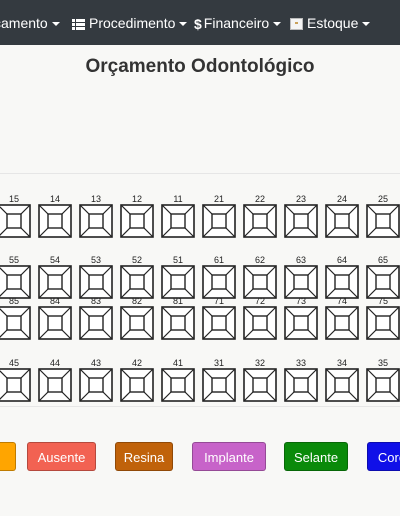 This screenshot has height=516, width=400. I want to click on tooth-71: 71, so click(219, 318).